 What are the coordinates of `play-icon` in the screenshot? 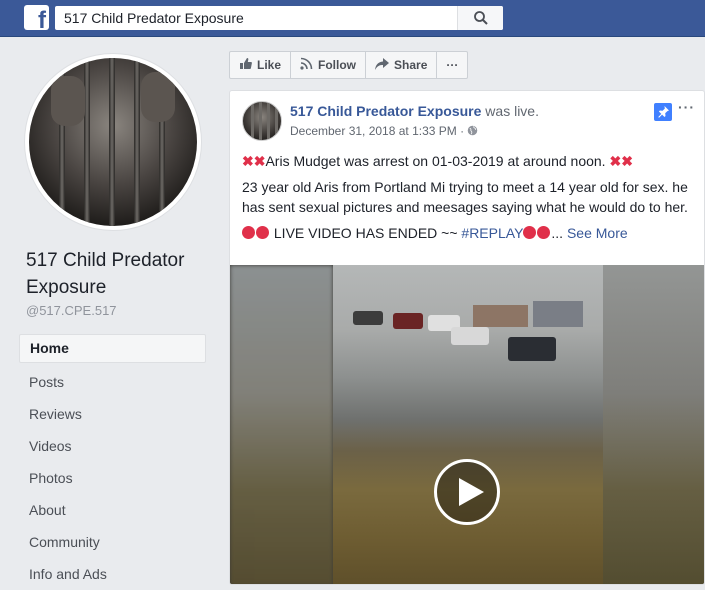 It's located at (471, 492).